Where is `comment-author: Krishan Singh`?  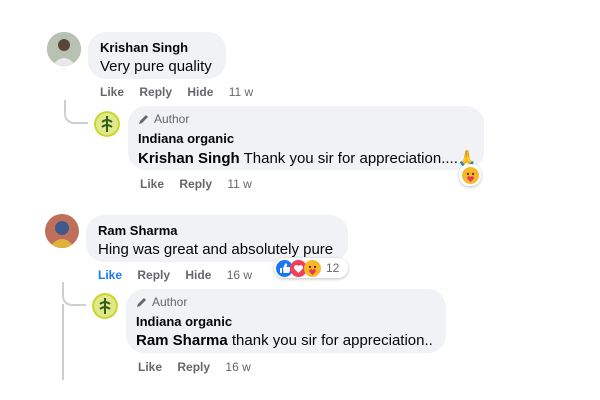 comment-author: Krishan Singh is located at coordinates (144, 47).